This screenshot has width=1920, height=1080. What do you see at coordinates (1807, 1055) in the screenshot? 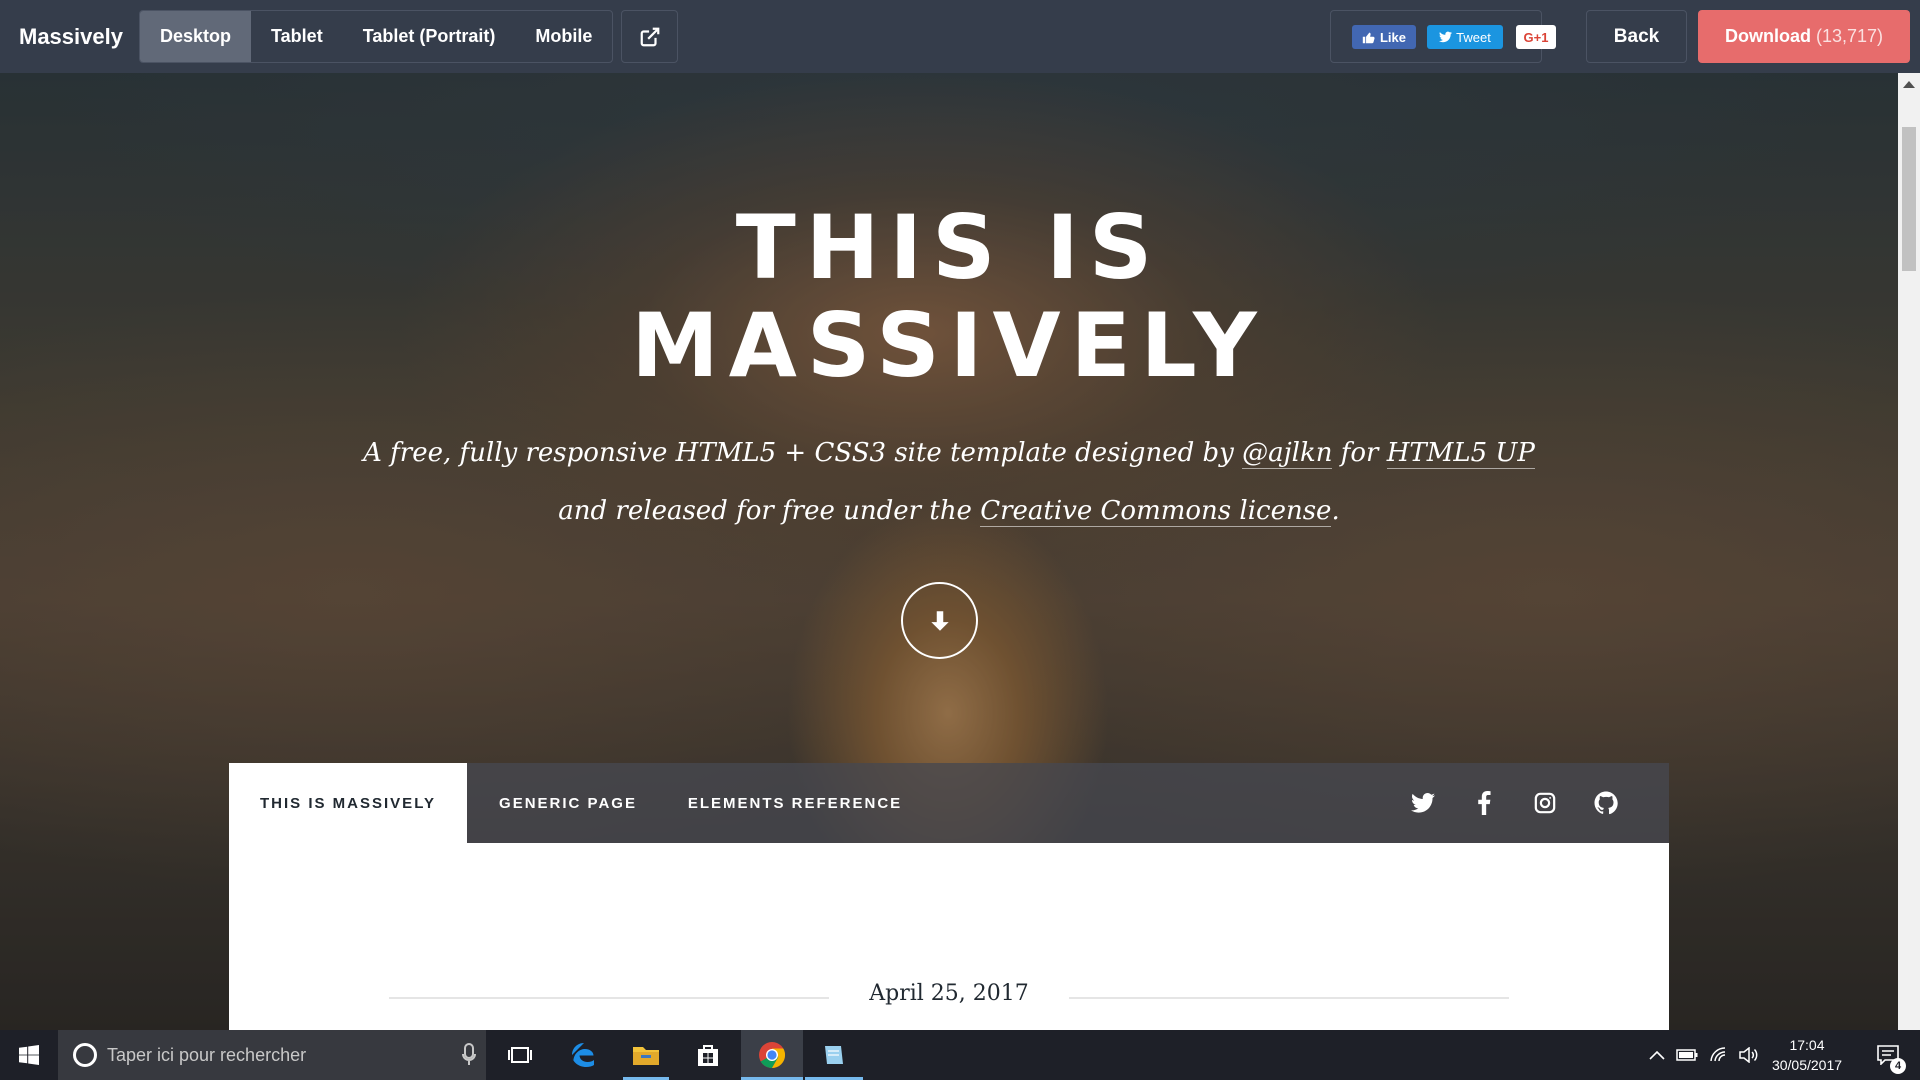
I see `clock: 17:04 30/05/2017` at bounding box center [1807, 1055].